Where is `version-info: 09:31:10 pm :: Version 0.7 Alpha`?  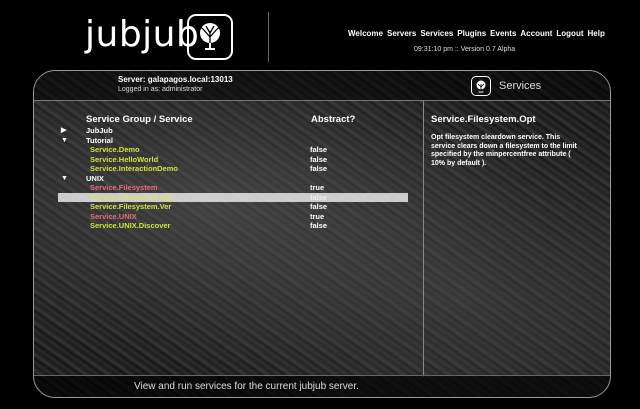
version-info: 09:31:10 pm :: Version 0.7 Alpha is located at coordinates (465, 49).